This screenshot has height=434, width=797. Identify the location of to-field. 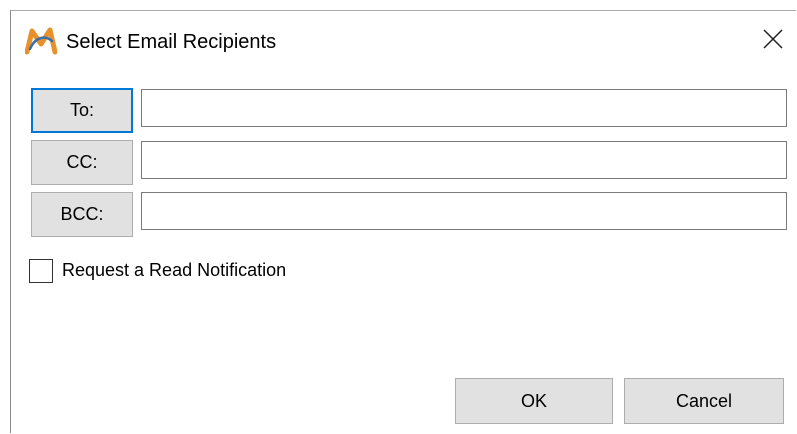
(464, 108).